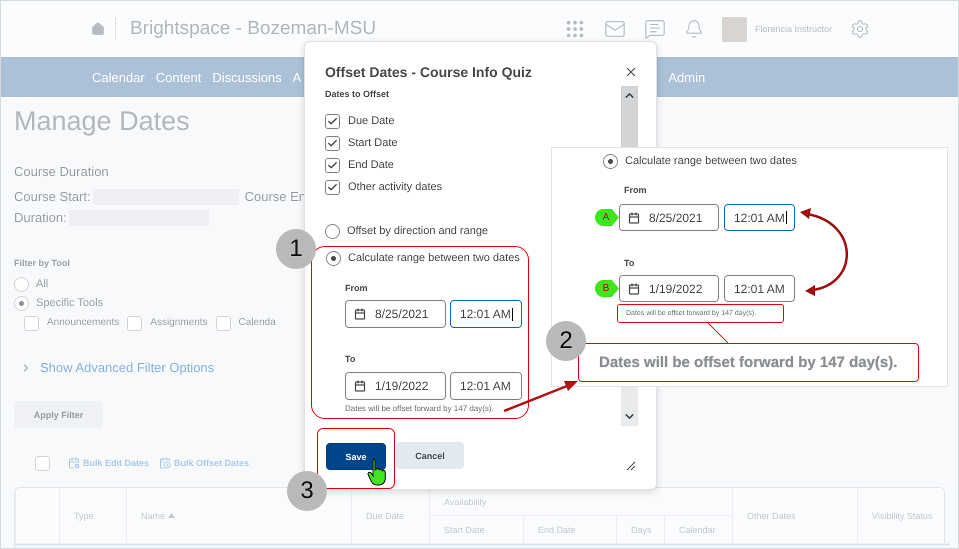 This screenshot has width=959, height=549. Describe the element at coordinates (102, 121) in the screenshot. I see `page-title: Manage Dates` at that location.